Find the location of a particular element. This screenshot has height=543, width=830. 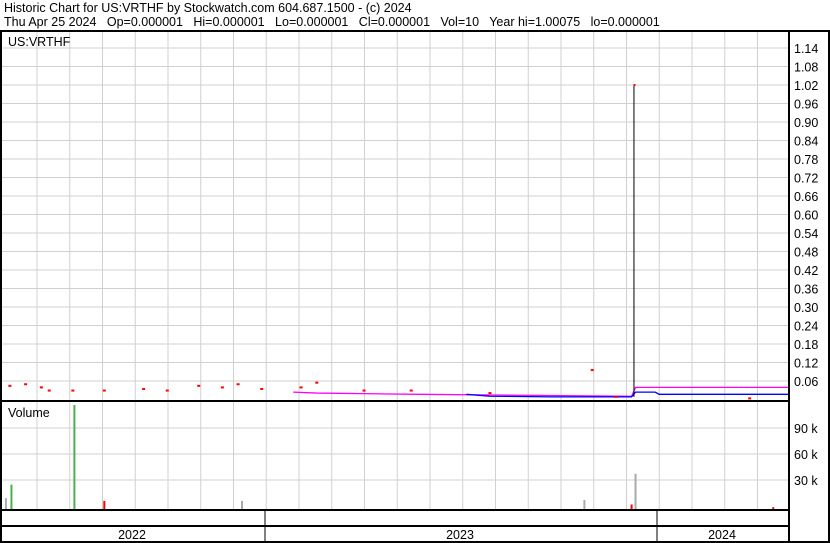

y-tick-label: 0.42 is located at coordinates (806, 271).